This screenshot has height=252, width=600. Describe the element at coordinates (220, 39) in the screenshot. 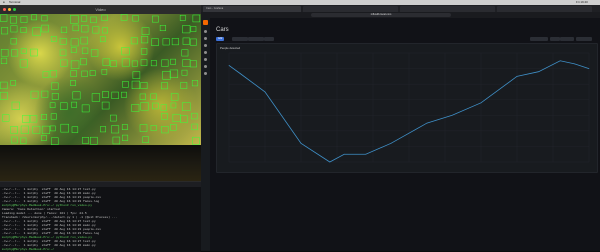

I see `add-button: Add` at that location.